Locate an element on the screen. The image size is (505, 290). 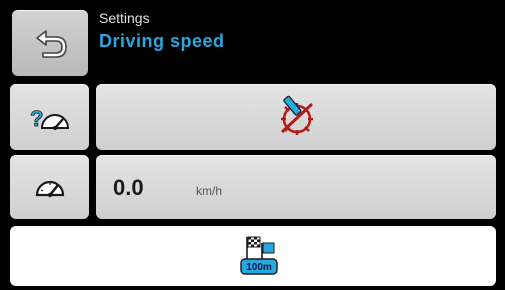
speed-sensor-crossed-out-icon is located at coordinates (297, 115).